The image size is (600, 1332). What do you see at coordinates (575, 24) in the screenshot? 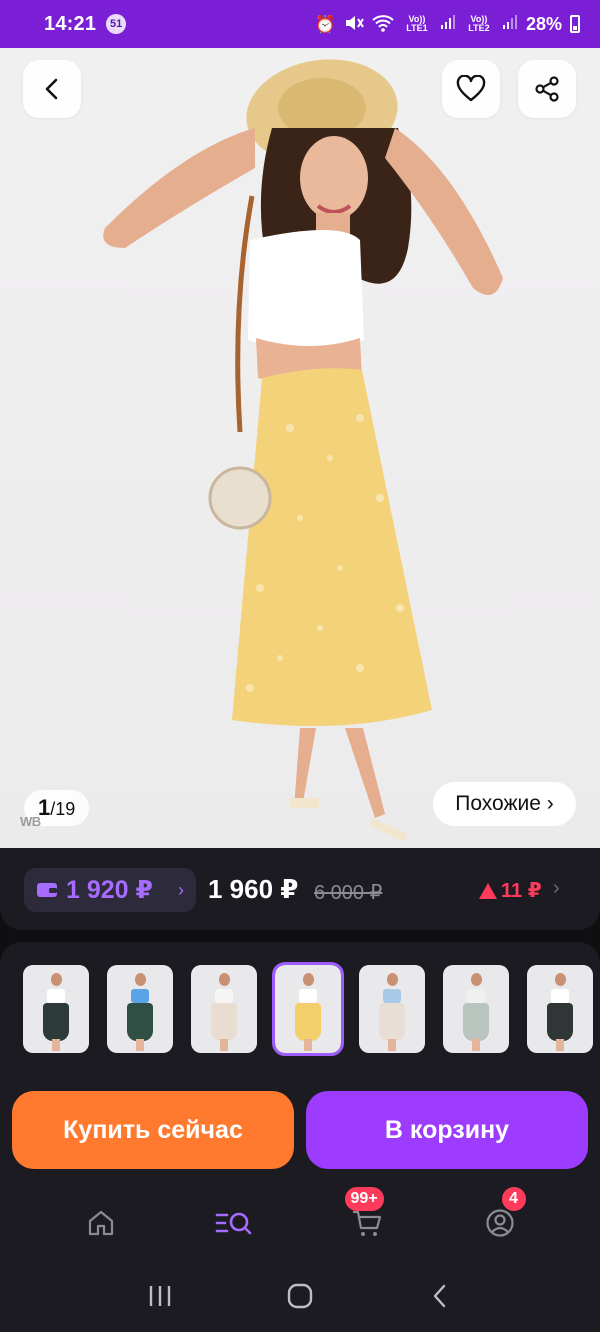
I see `battery-icon` at bounding box center [575, 24].